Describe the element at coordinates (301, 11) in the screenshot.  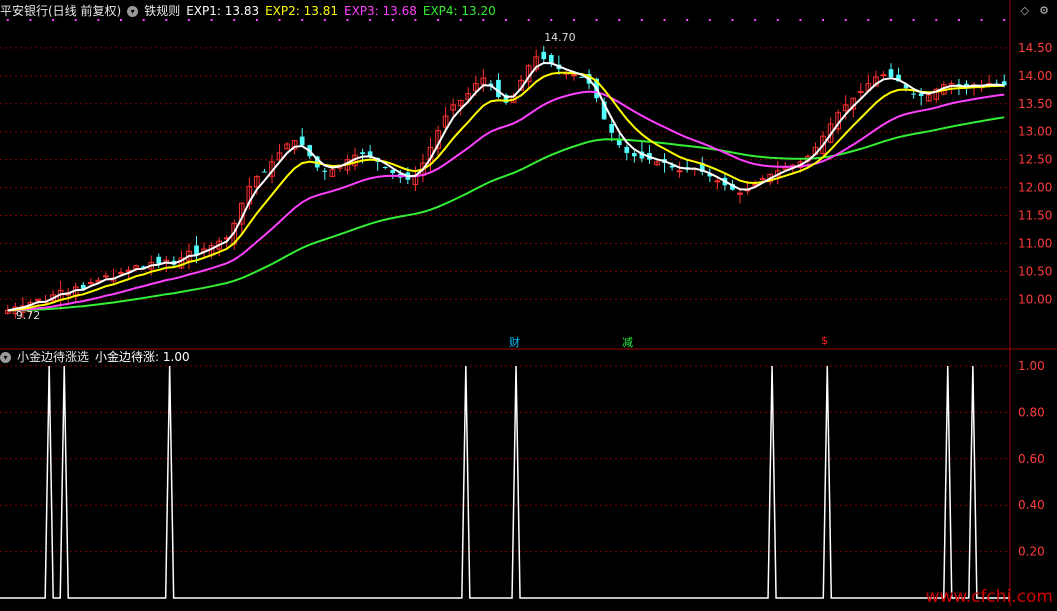
I see `exp2-label: EXP2: 13.81` at that location.